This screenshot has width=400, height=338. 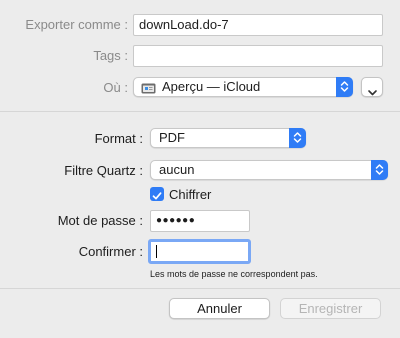 What do you see at coordinates (148, 87) in the screenshot?
I see `folder-icon` at bounding box center [148, 87].